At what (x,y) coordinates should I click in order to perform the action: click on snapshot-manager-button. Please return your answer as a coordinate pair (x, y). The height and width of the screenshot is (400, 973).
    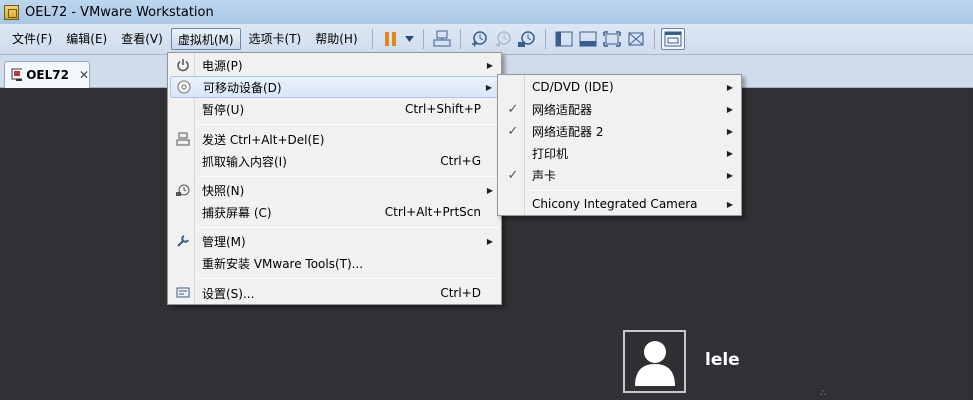
    Looking at the image, I should click on (527, 39).